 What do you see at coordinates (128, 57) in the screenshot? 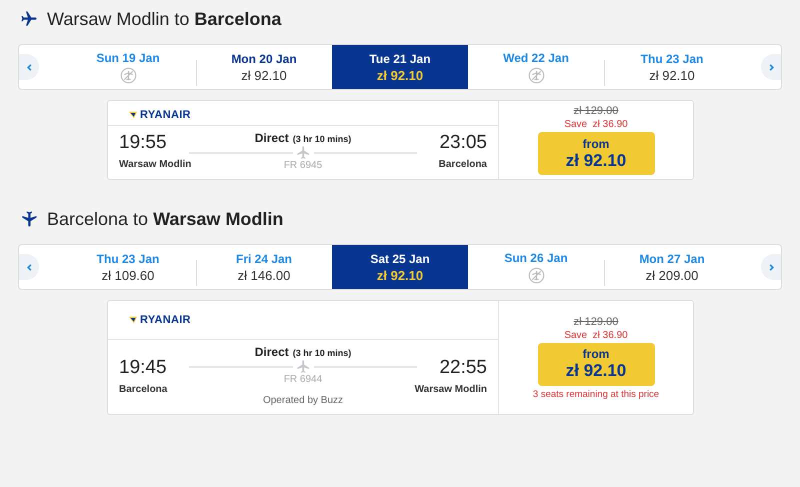
I see `date-label: Sun 19 Jan` at bounding box center [128, 57].